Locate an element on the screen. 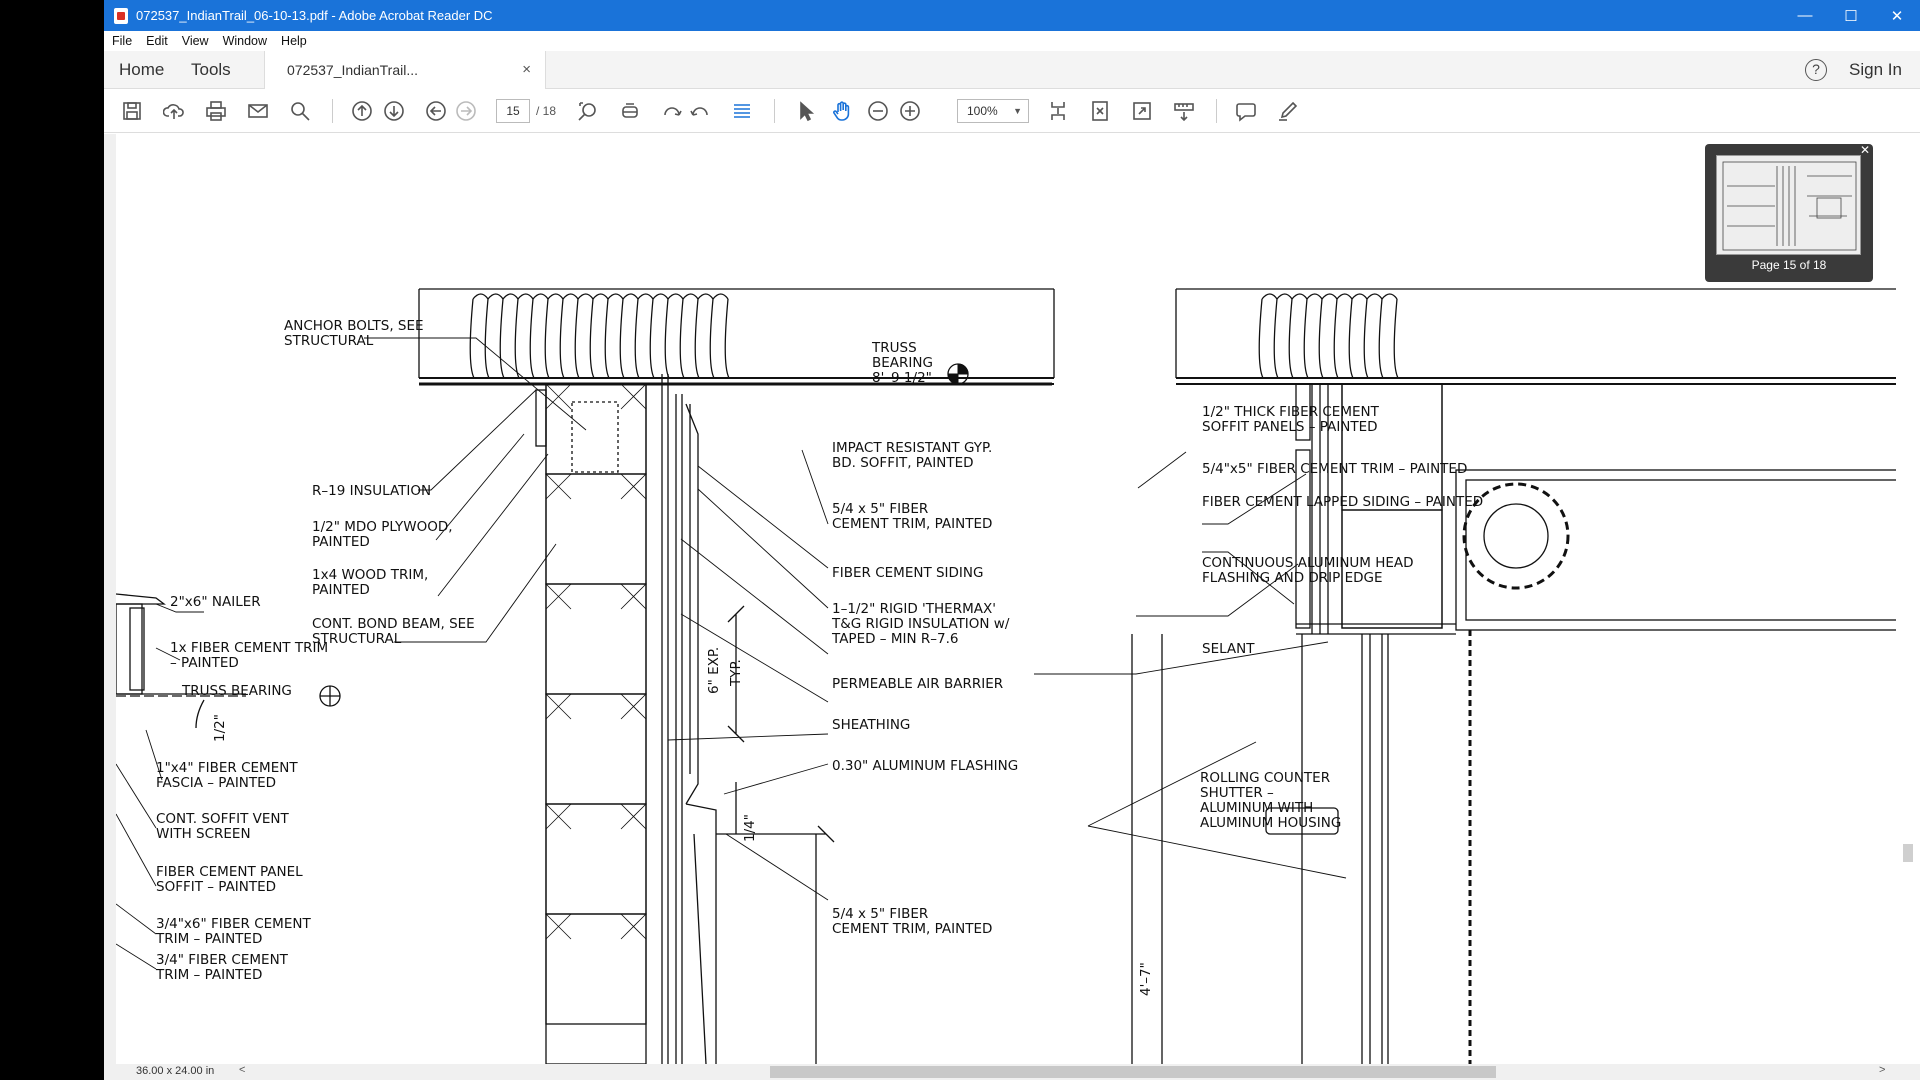  label-trim-3-4x6: 3/4"x6" FIBER CEMENT TRIM – PAINTED is located at coordinates (233, 931).